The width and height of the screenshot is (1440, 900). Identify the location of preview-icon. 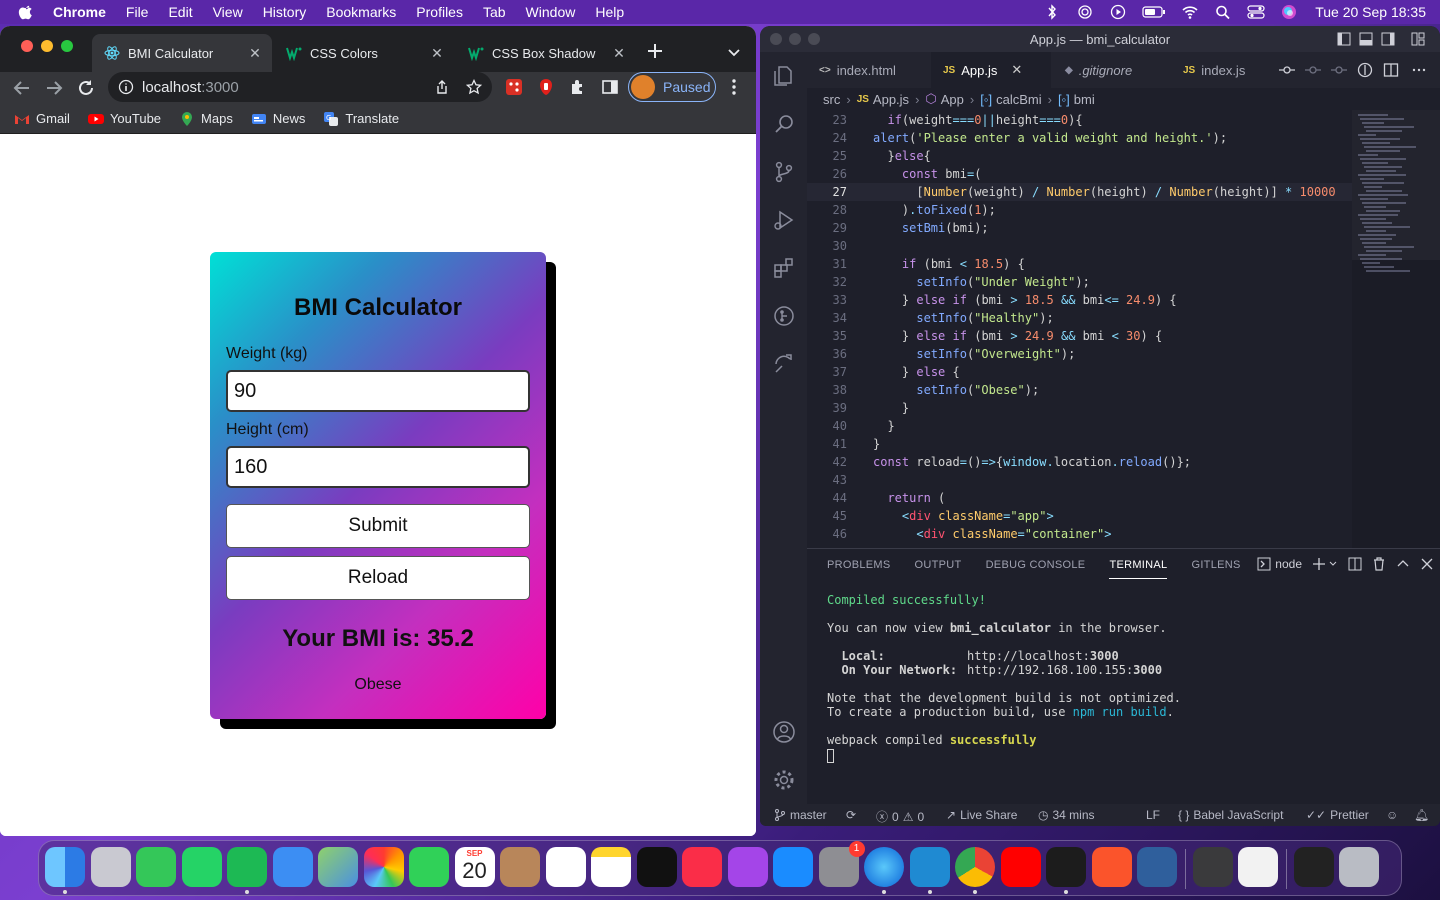
(1258, 867).